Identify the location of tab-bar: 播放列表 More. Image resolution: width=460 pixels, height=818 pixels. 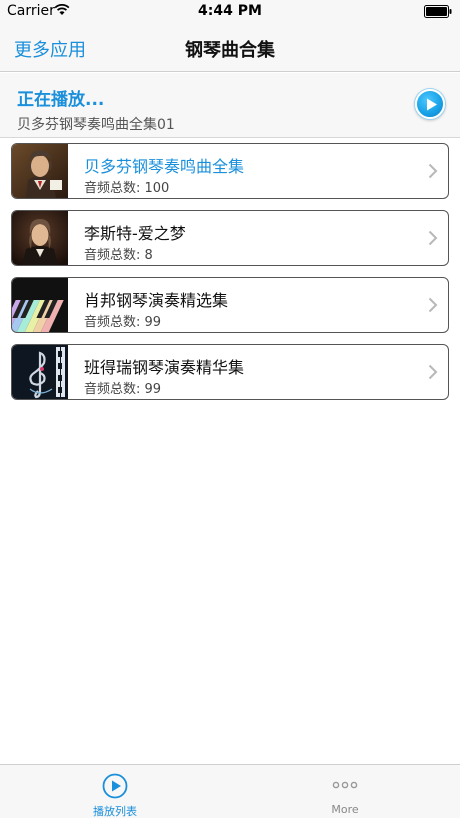
(230, 791).